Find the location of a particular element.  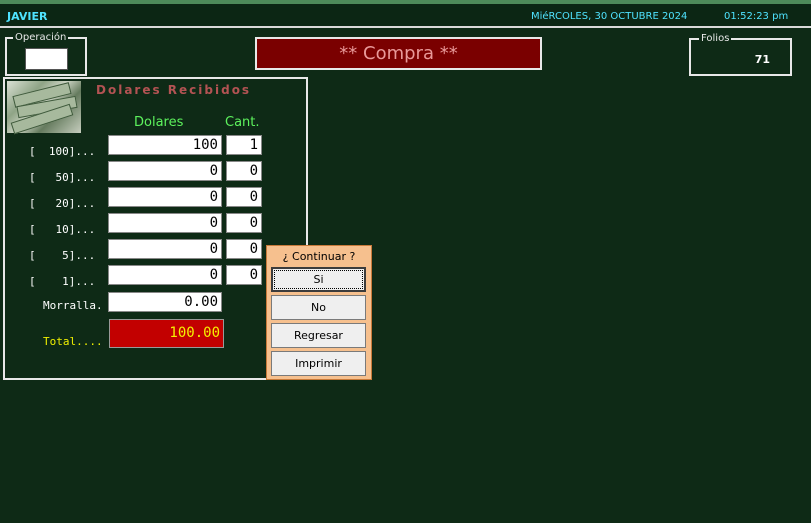

user-name: JAVIER is located at coordinates (27, 16).